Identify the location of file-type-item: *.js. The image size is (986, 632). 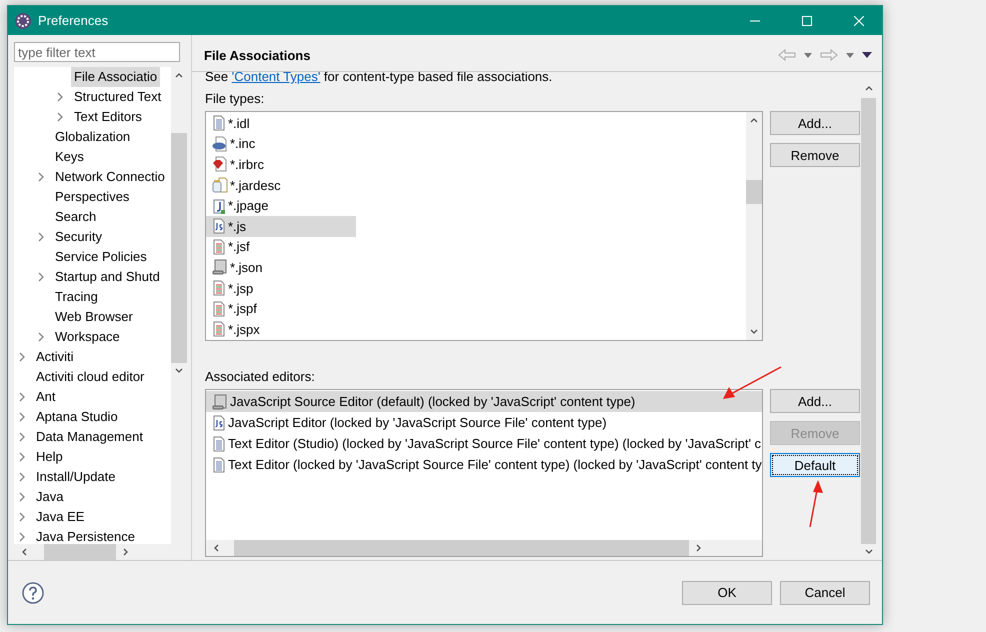
(281, 226).